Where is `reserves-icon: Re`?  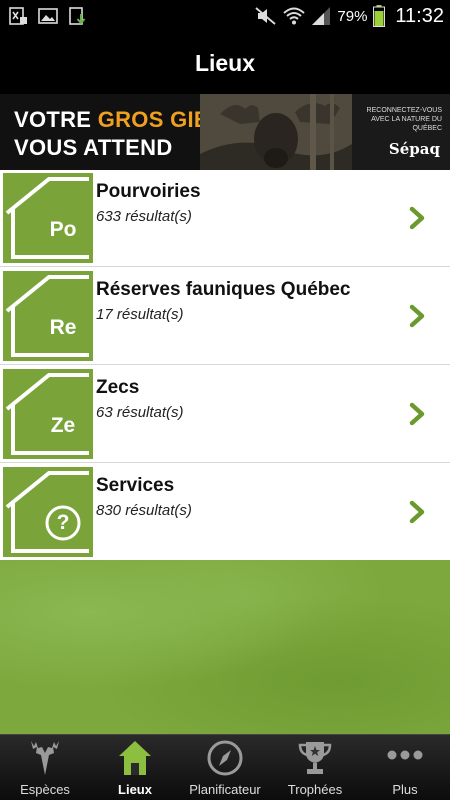 reserves-icon: Re is located at coordinates (48, 316).